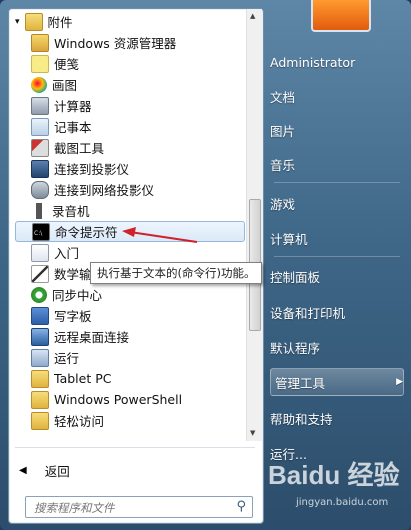  Describe the element at coordinates (163, 237) in the screenshot. I see `annotation-arrow-line` at that location.